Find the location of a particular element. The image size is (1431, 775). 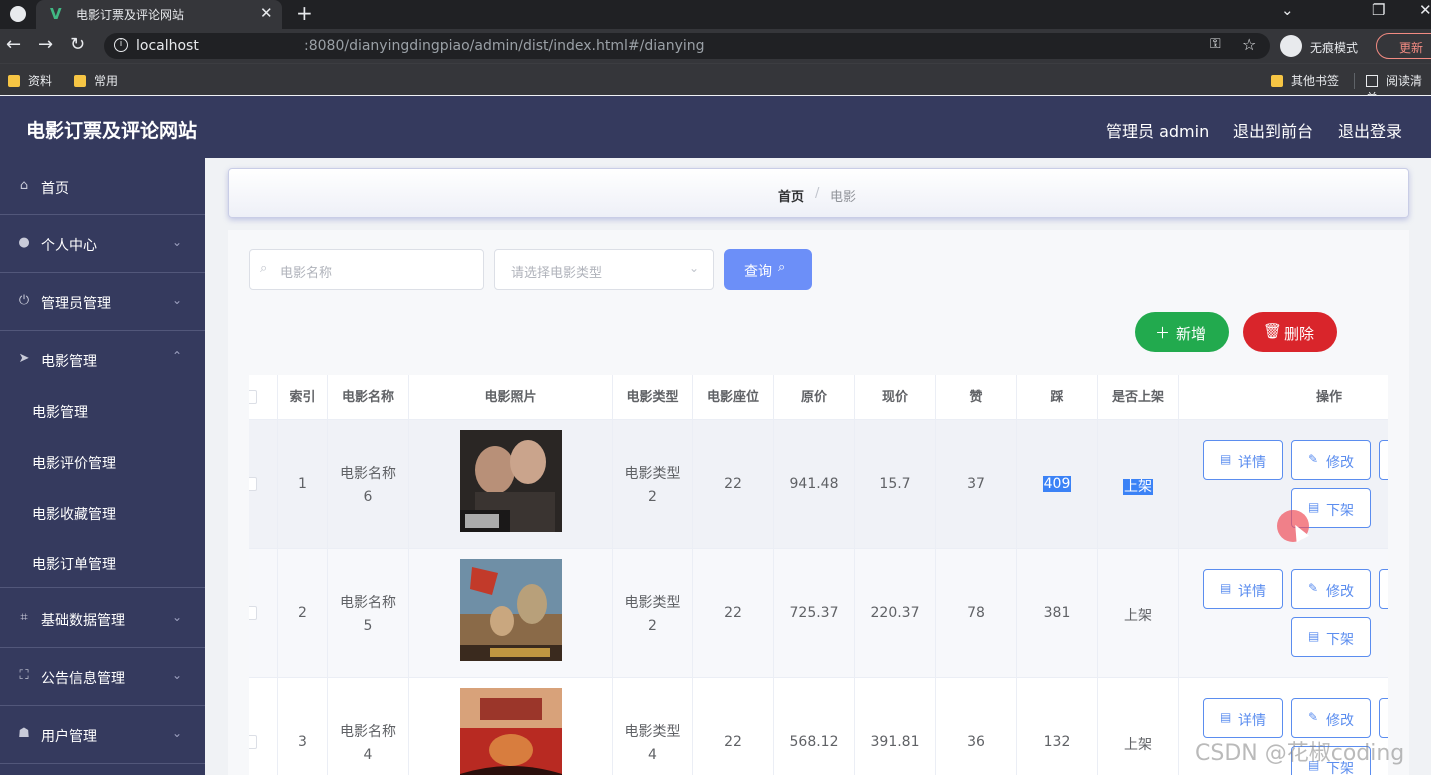

column-header: 原价 is located at coordinates (814, 397).